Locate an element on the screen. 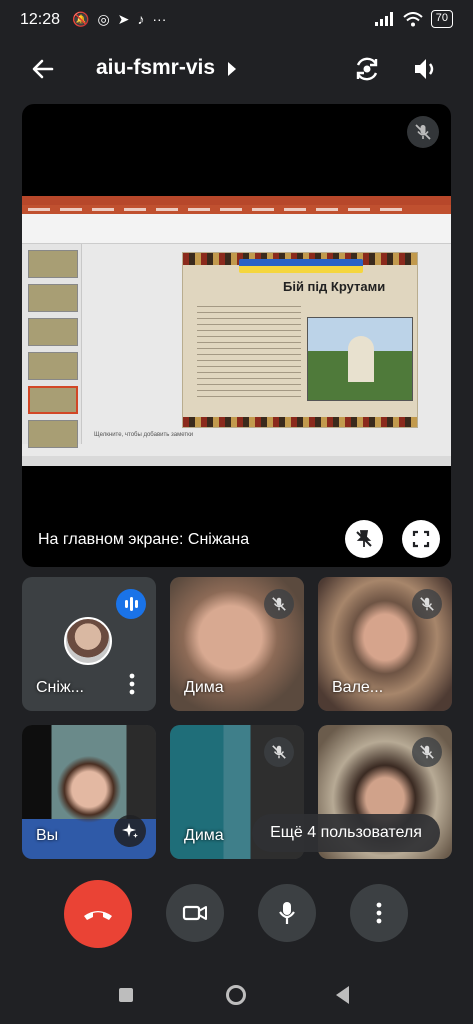 The height and width of the screenshot is (1024, 473). current-slide: Бій під Крутами is located at coordinates (300, 340).